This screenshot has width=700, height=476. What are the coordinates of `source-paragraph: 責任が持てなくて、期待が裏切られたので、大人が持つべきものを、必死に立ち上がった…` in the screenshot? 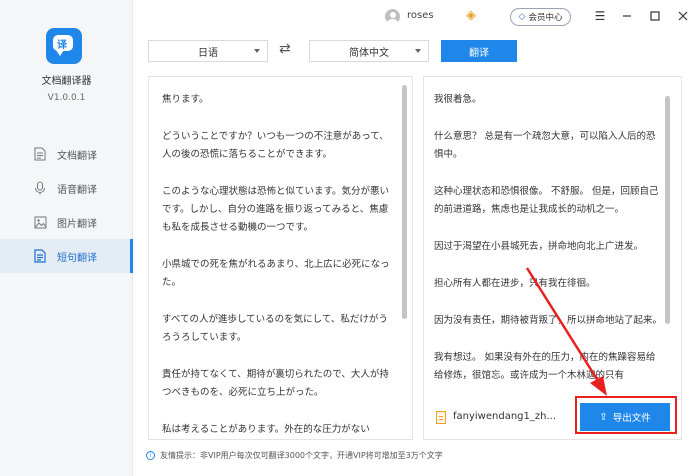 It's located at (275, 383).